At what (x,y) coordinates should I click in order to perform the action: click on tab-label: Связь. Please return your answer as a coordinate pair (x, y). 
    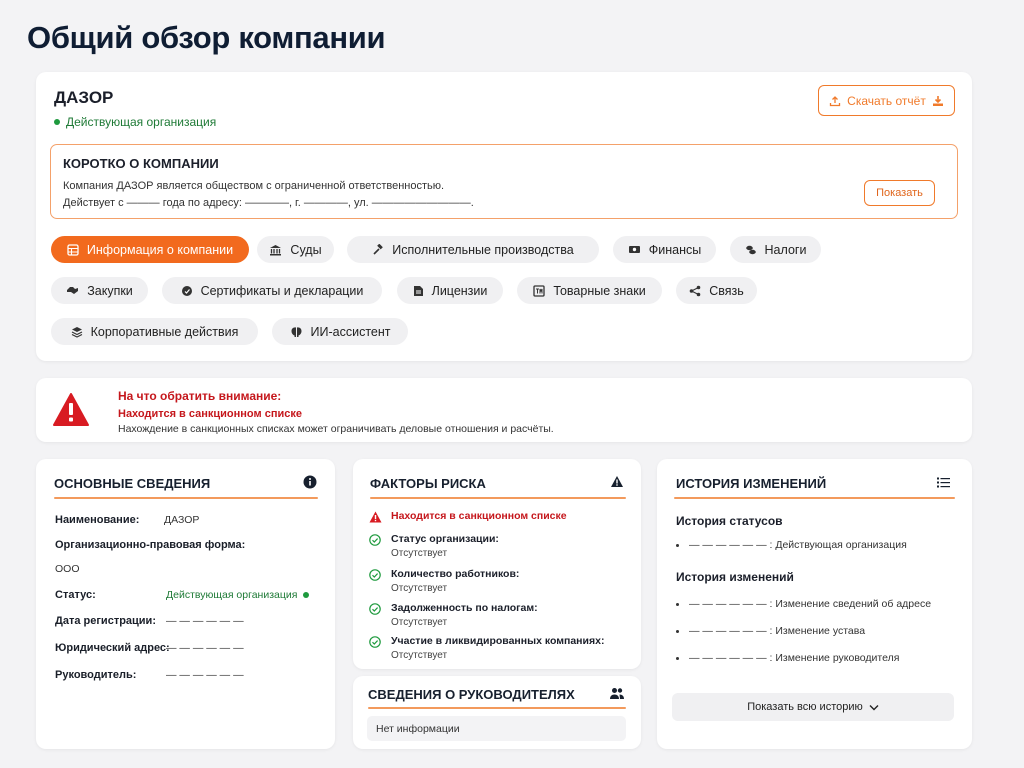
    Looking at the image, I should click on (726, 290).